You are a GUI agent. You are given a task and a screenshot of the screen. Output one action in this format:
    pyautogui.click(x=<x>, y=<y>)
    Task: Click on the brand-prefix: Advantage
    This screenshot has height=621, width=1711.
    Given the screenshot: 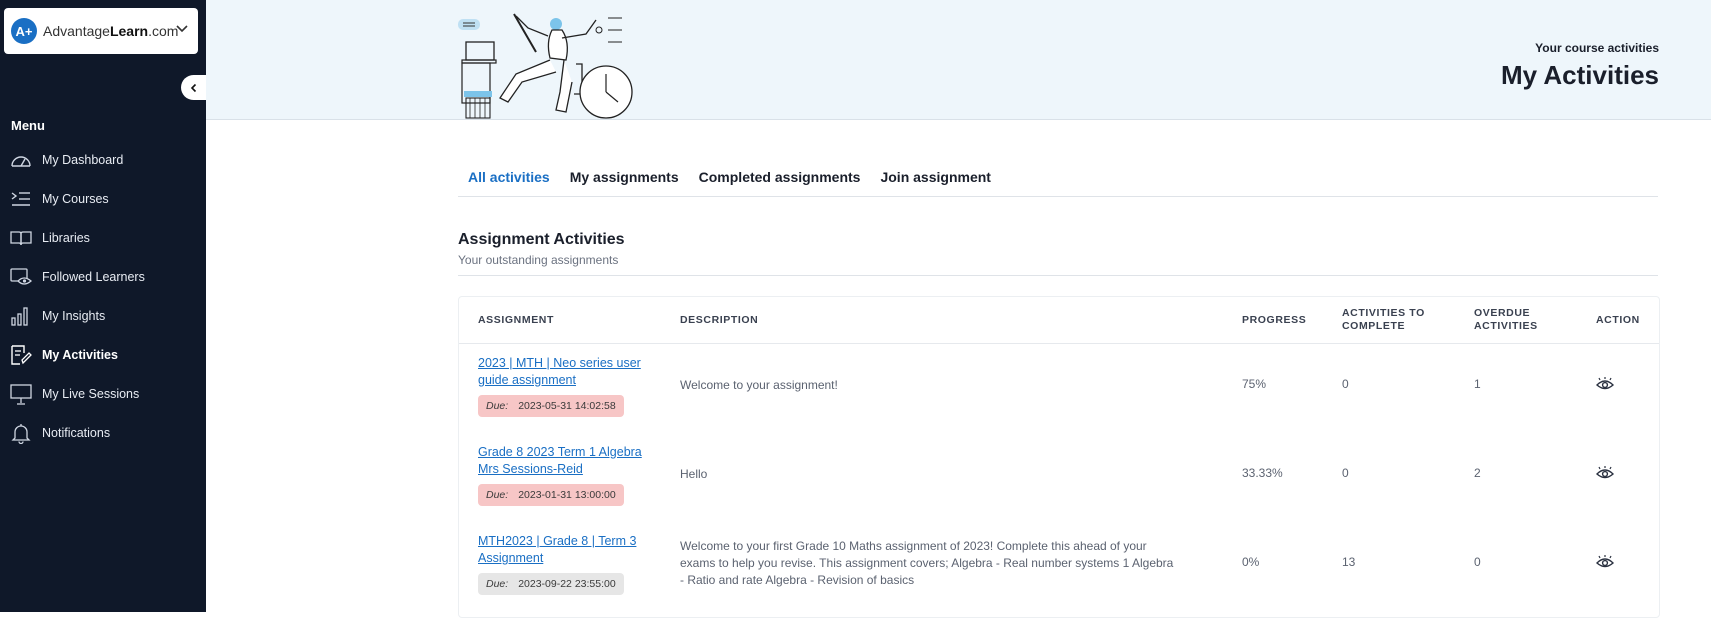 What is the action you would take?
    pyautogui.click(x=76, y=31)
    